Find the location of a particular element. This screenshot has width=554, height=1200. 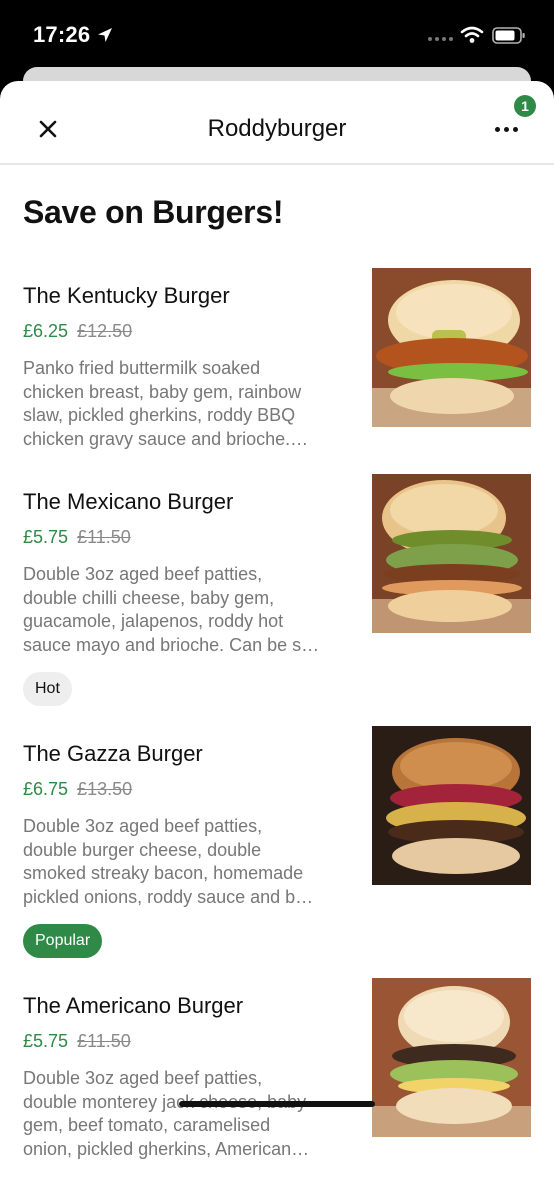

sale-price: £6.75 is located at coordinates (46, 789).